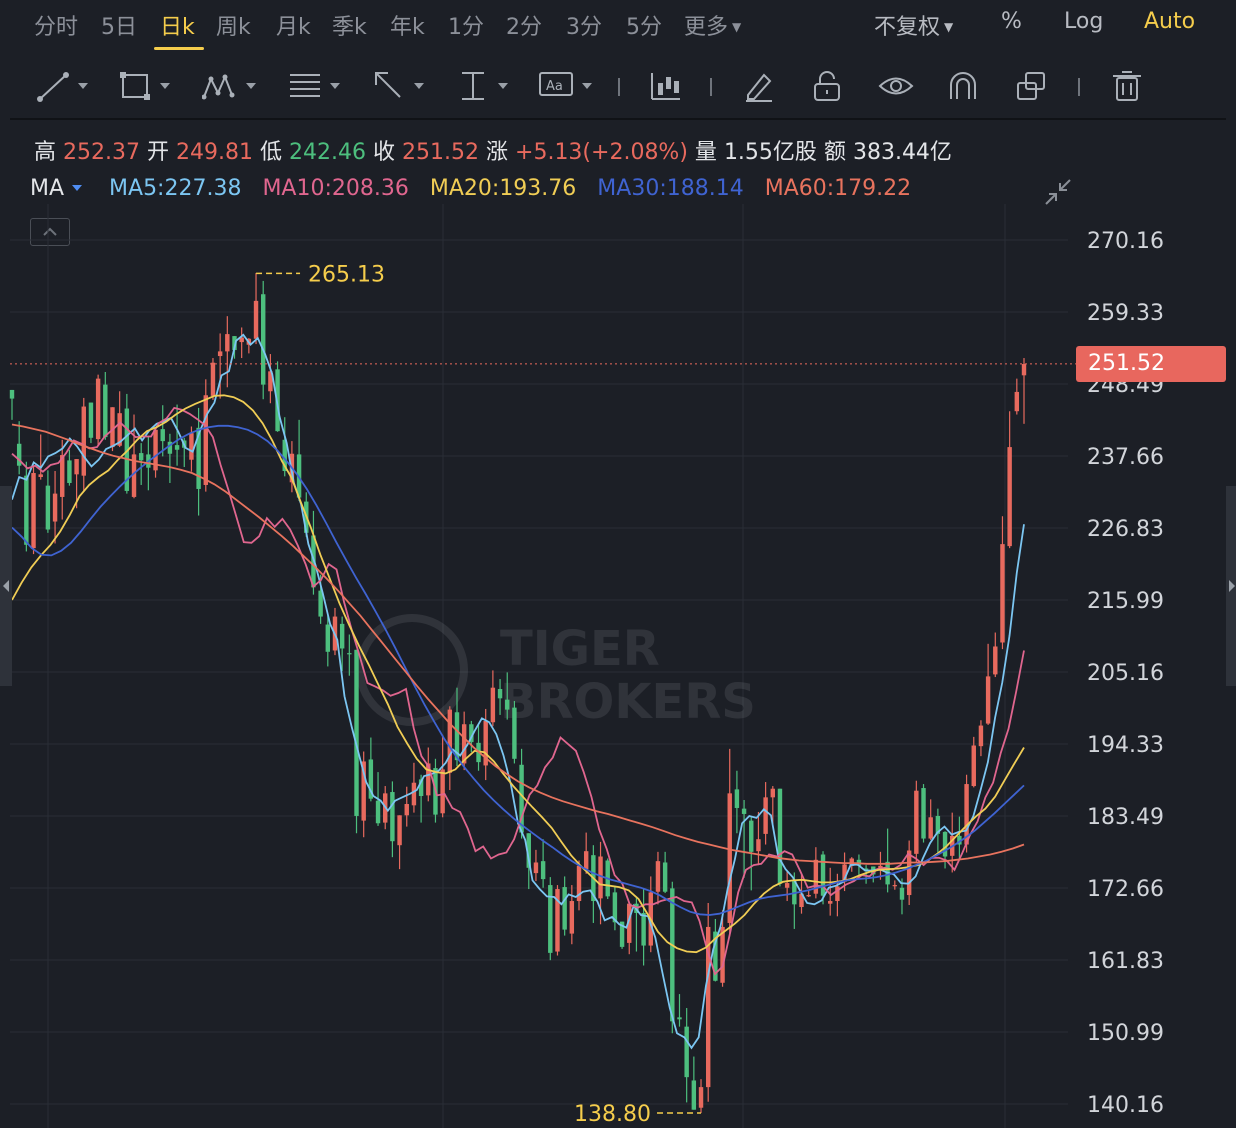 Image resolution: width=1236 pixels, height=1128 pixels. I want to click on y-tick-label: 183.49, so click(1125, 817).